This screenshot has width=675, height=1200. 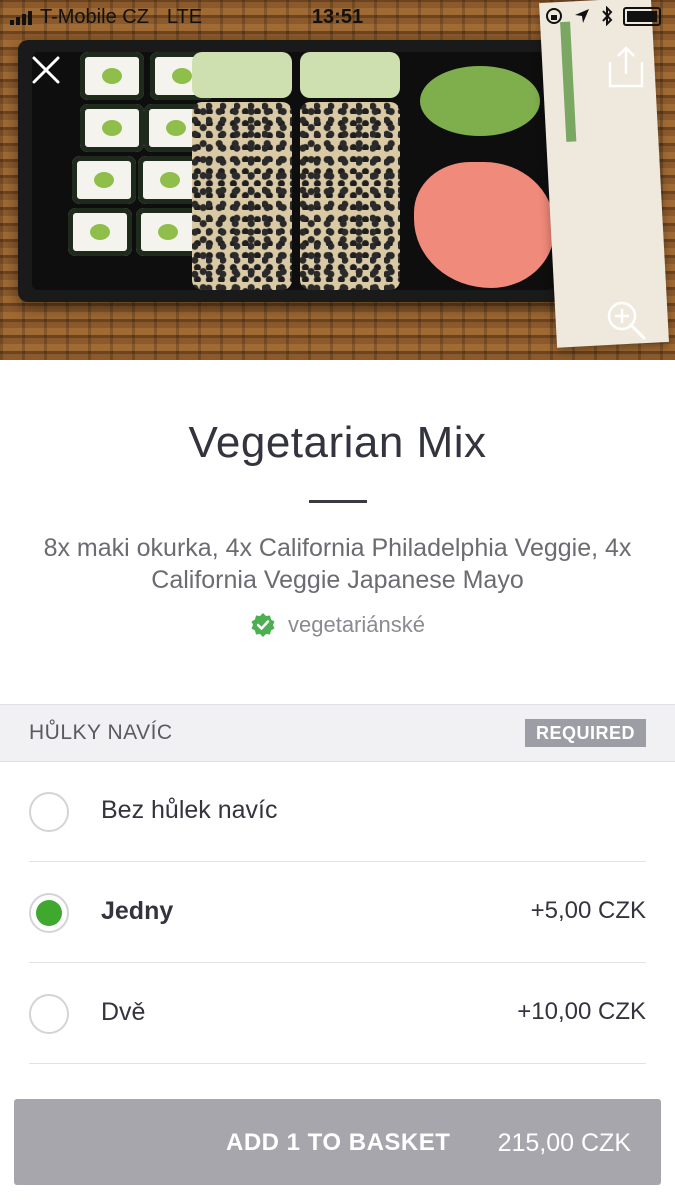 I want to click on item-title: Vegetarian Mix, so click(x=337, y=442).